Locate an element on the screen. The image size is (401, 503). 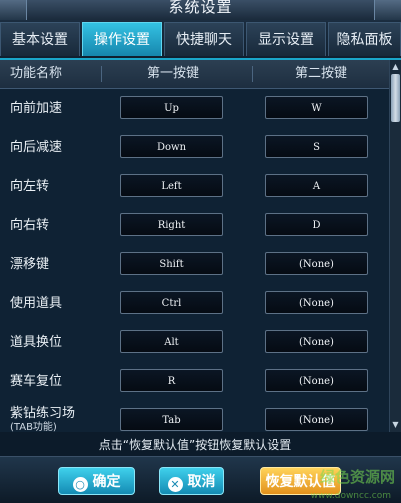
primary-key-field: Right is located at coordinates (171, 224).